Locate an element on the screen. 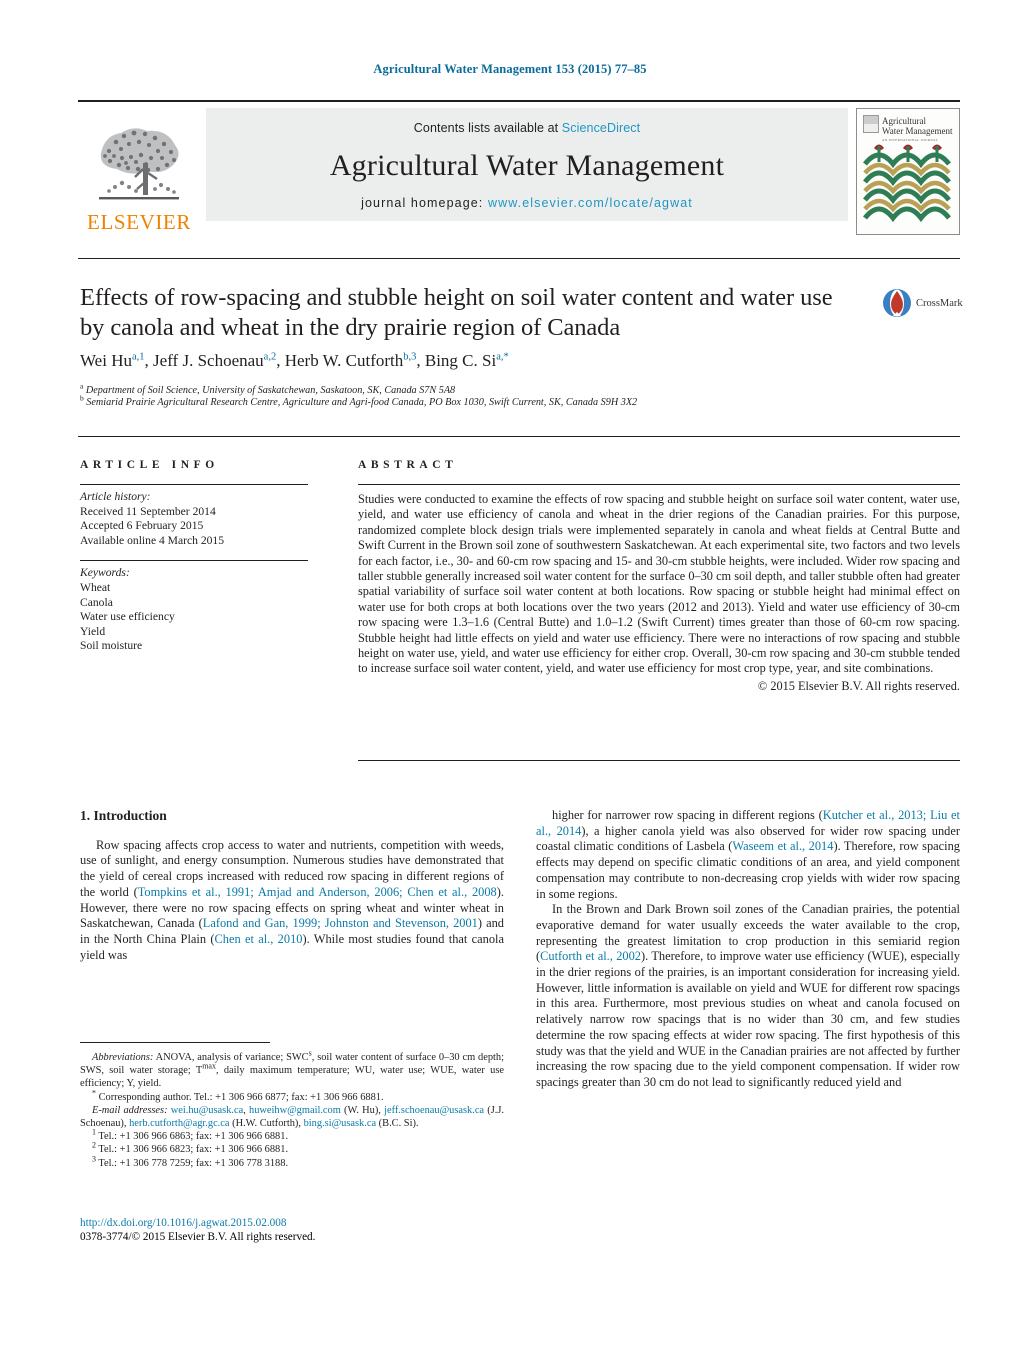 The height and width of the screenshot is (1351, 1020). keyword-item: Yield is located at coordinates (93, 631).